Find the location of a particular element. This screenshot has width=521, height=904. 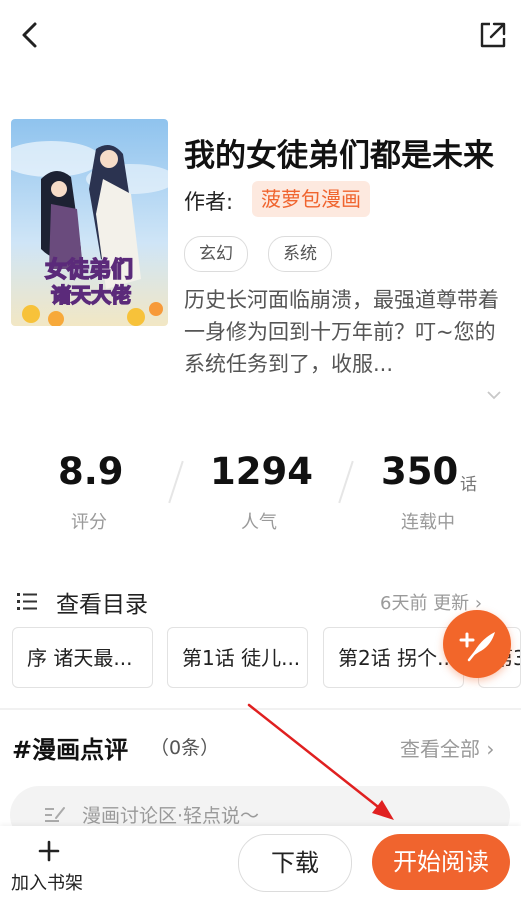

plus-icon is located at coordinates (49, 851).